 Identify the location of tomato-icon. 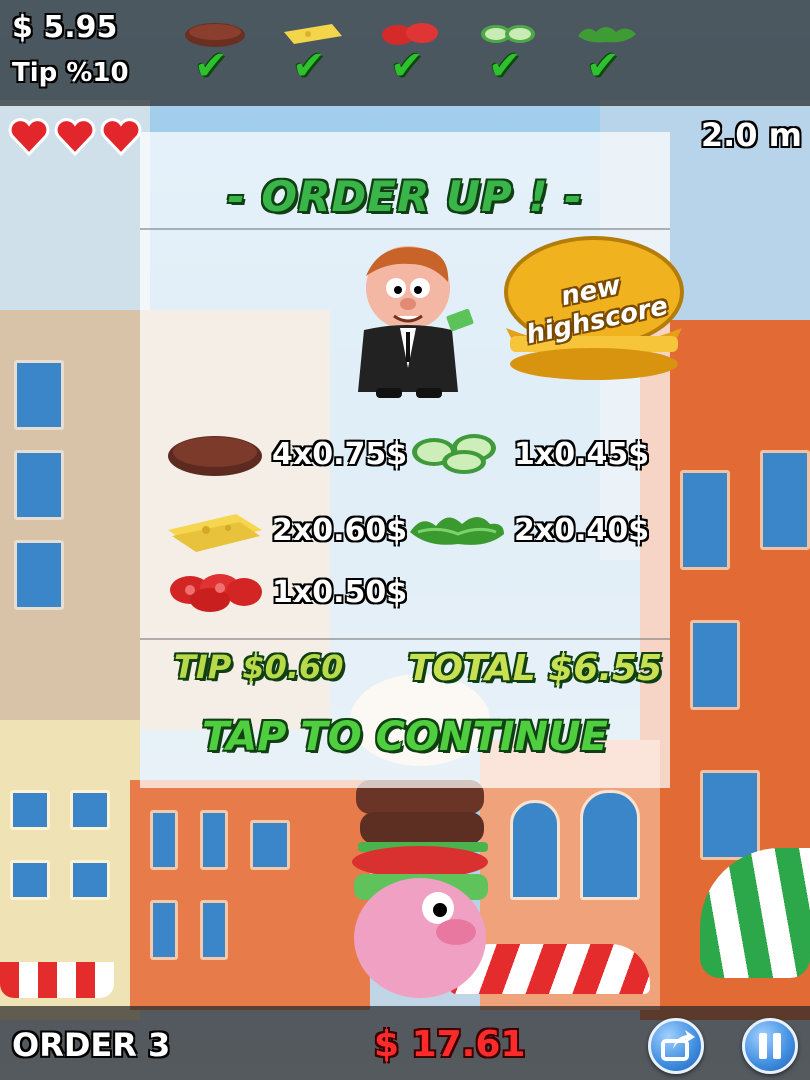
(216, 593).